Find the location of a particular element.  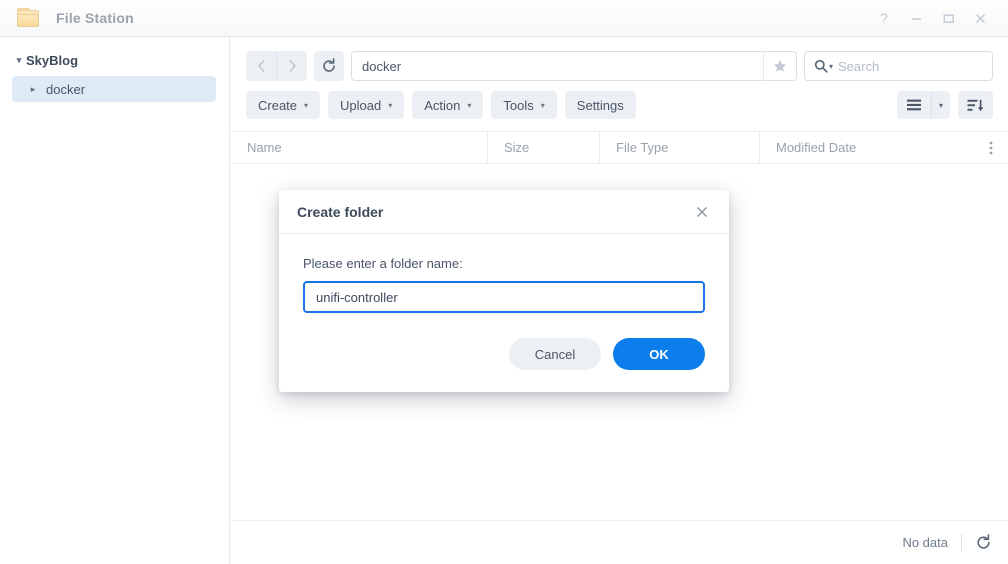

minimize-button is located at coordinates (916, 18).